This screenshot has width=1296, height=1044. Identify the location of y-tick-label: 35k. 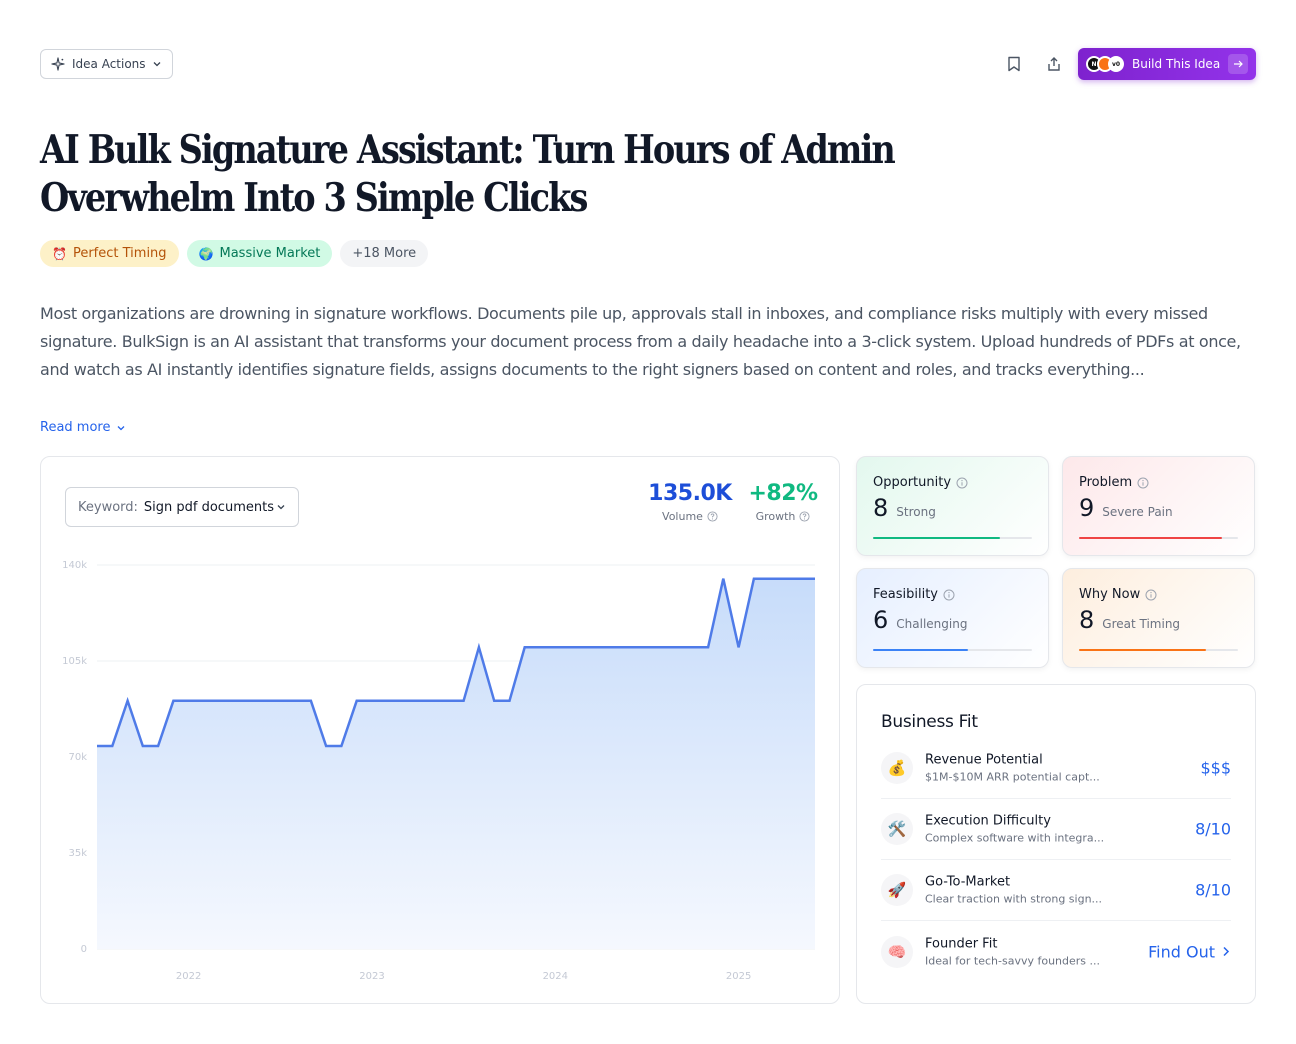
(77, 853).